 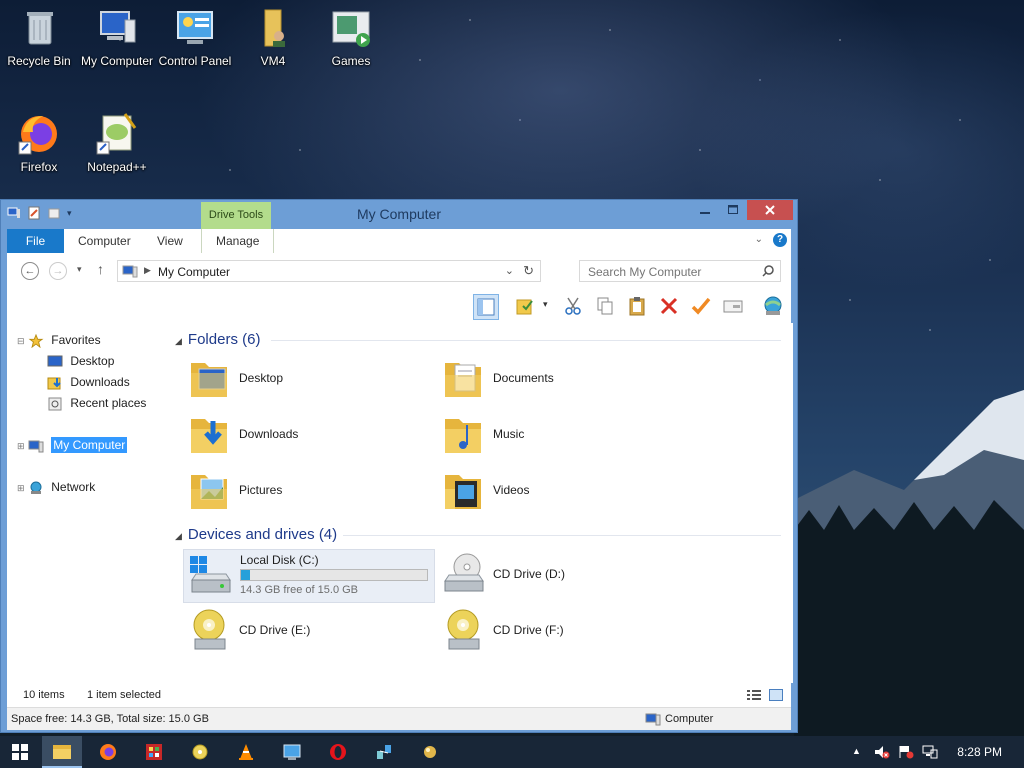 I want to click on group-header-folders: ◢ Folders (6), so click(x=217, y=339).